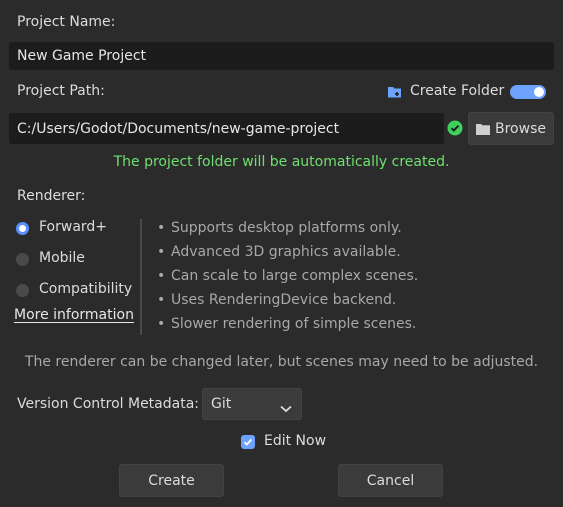 The width and height of the screenshot is (563, 507). I want to click on create-button: Create, so click(171, 480).